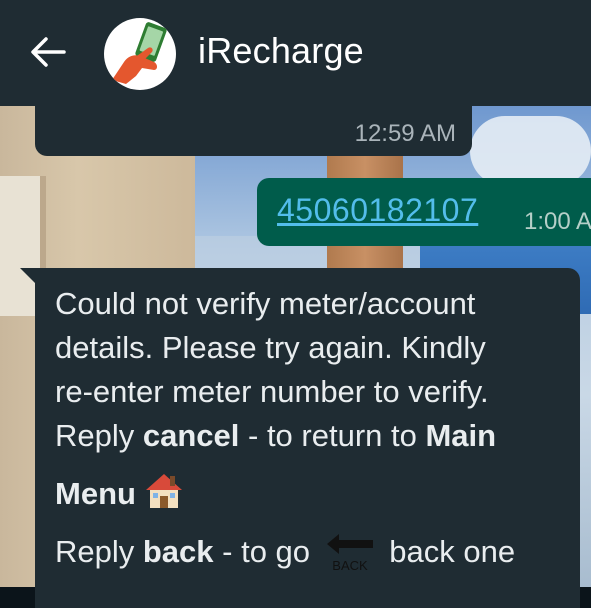 This screenshot has width=591, height=608. I want to click on chat-title: iRecharge, so click(281, 51).